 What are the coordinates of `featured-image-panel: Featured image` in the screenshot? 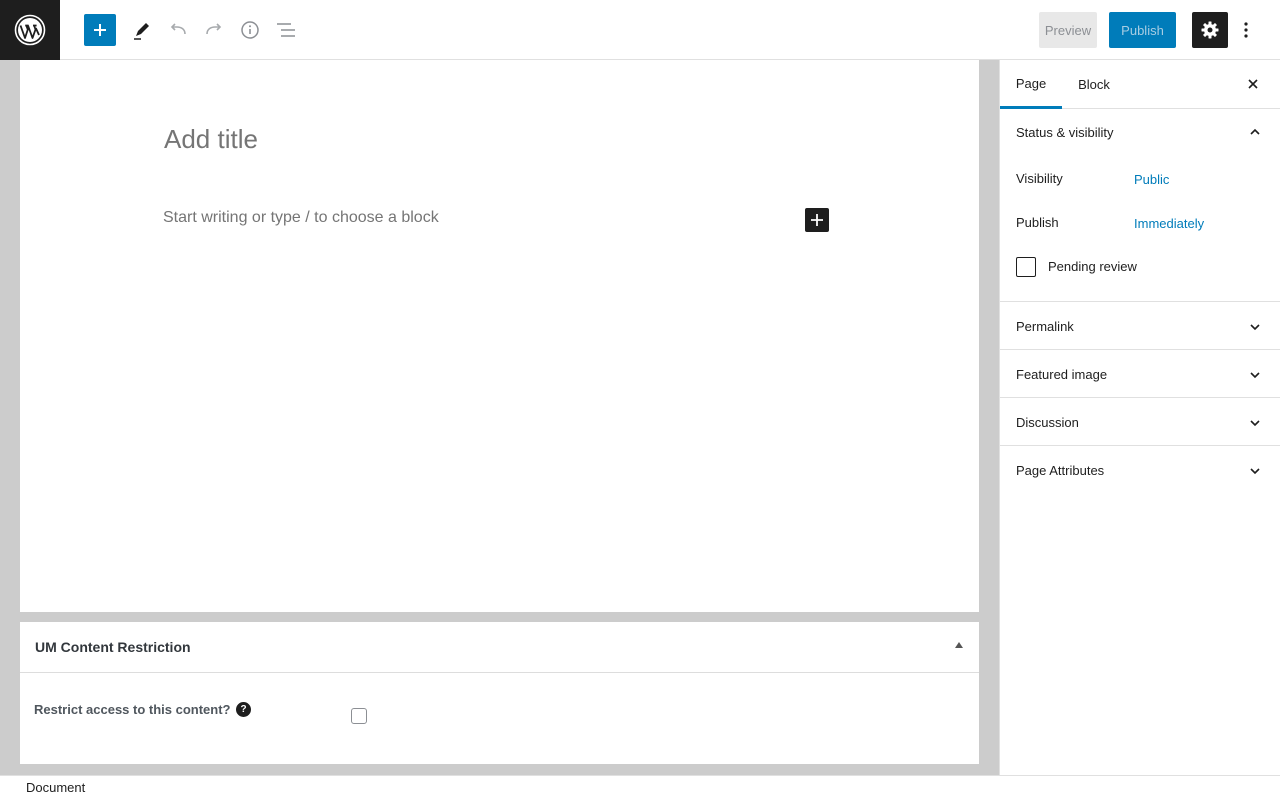 It's located at (1140, 374).